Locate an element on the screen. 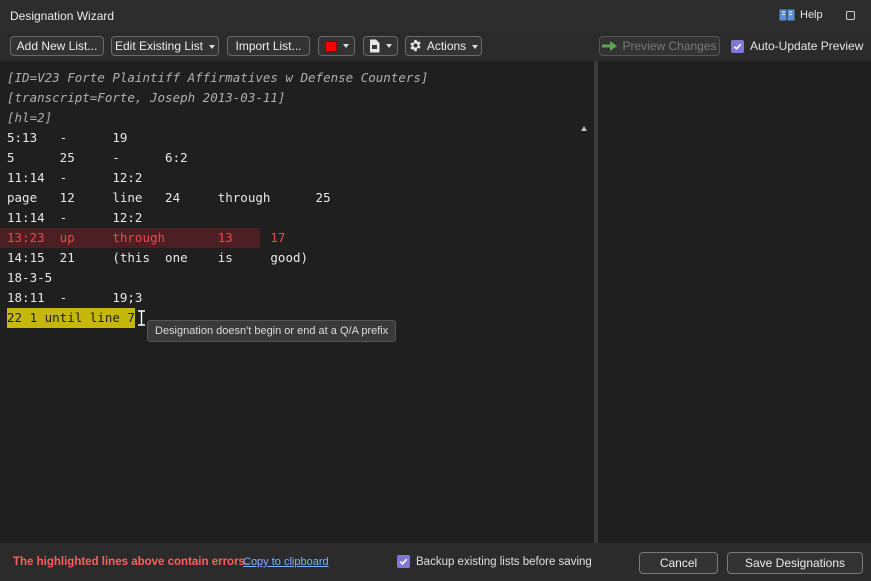 This screenshot has height=581, width=871. cancel-label: Cancel is located at coordinates (678, 563).